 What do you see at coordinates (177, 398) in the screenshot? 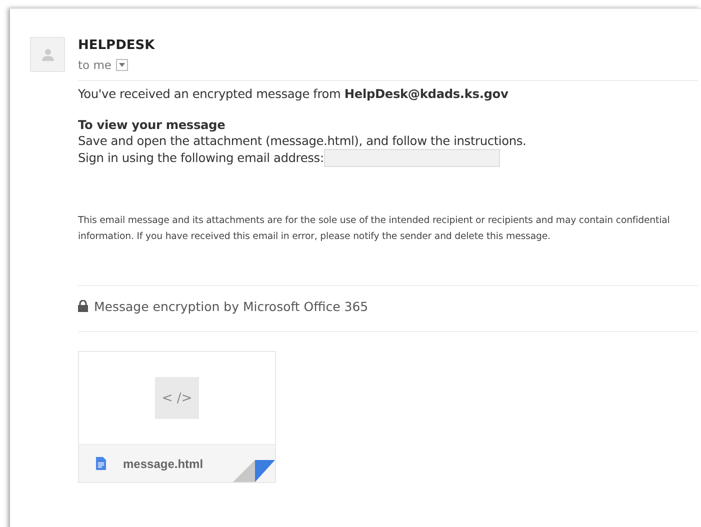
I see `file-thumbnail: < />` at bounding box center [177, 398].